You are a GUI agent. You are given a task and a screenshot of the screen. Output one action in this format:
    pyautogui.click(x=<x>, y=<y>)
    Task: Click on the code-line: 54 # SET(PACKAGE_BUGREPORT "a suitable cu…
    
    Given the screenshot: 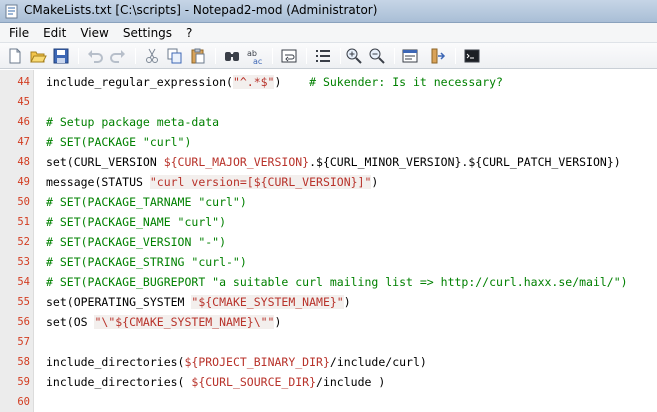 What is the action you would take?
    pyautogui.click(x=328, y=282)
    